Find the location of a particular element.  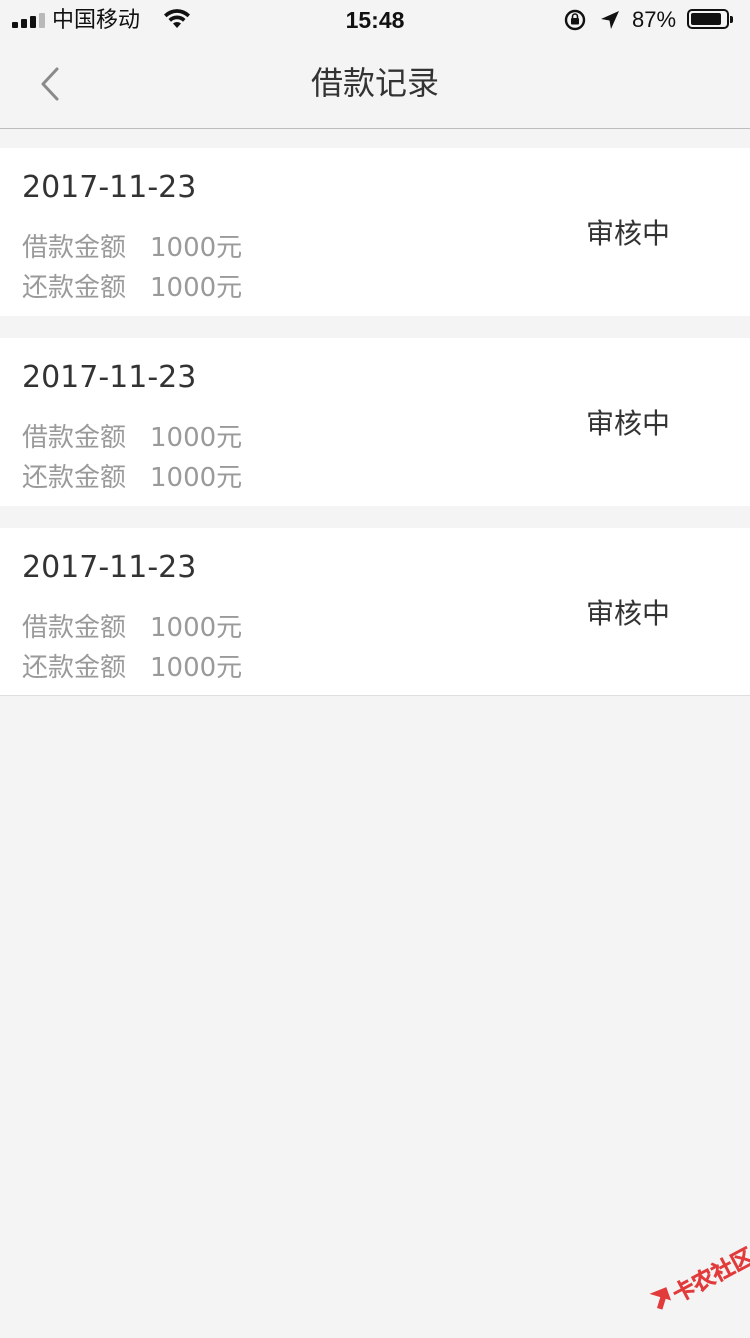

nav-bar: 借款记录 is located at coordinates (375, 84).